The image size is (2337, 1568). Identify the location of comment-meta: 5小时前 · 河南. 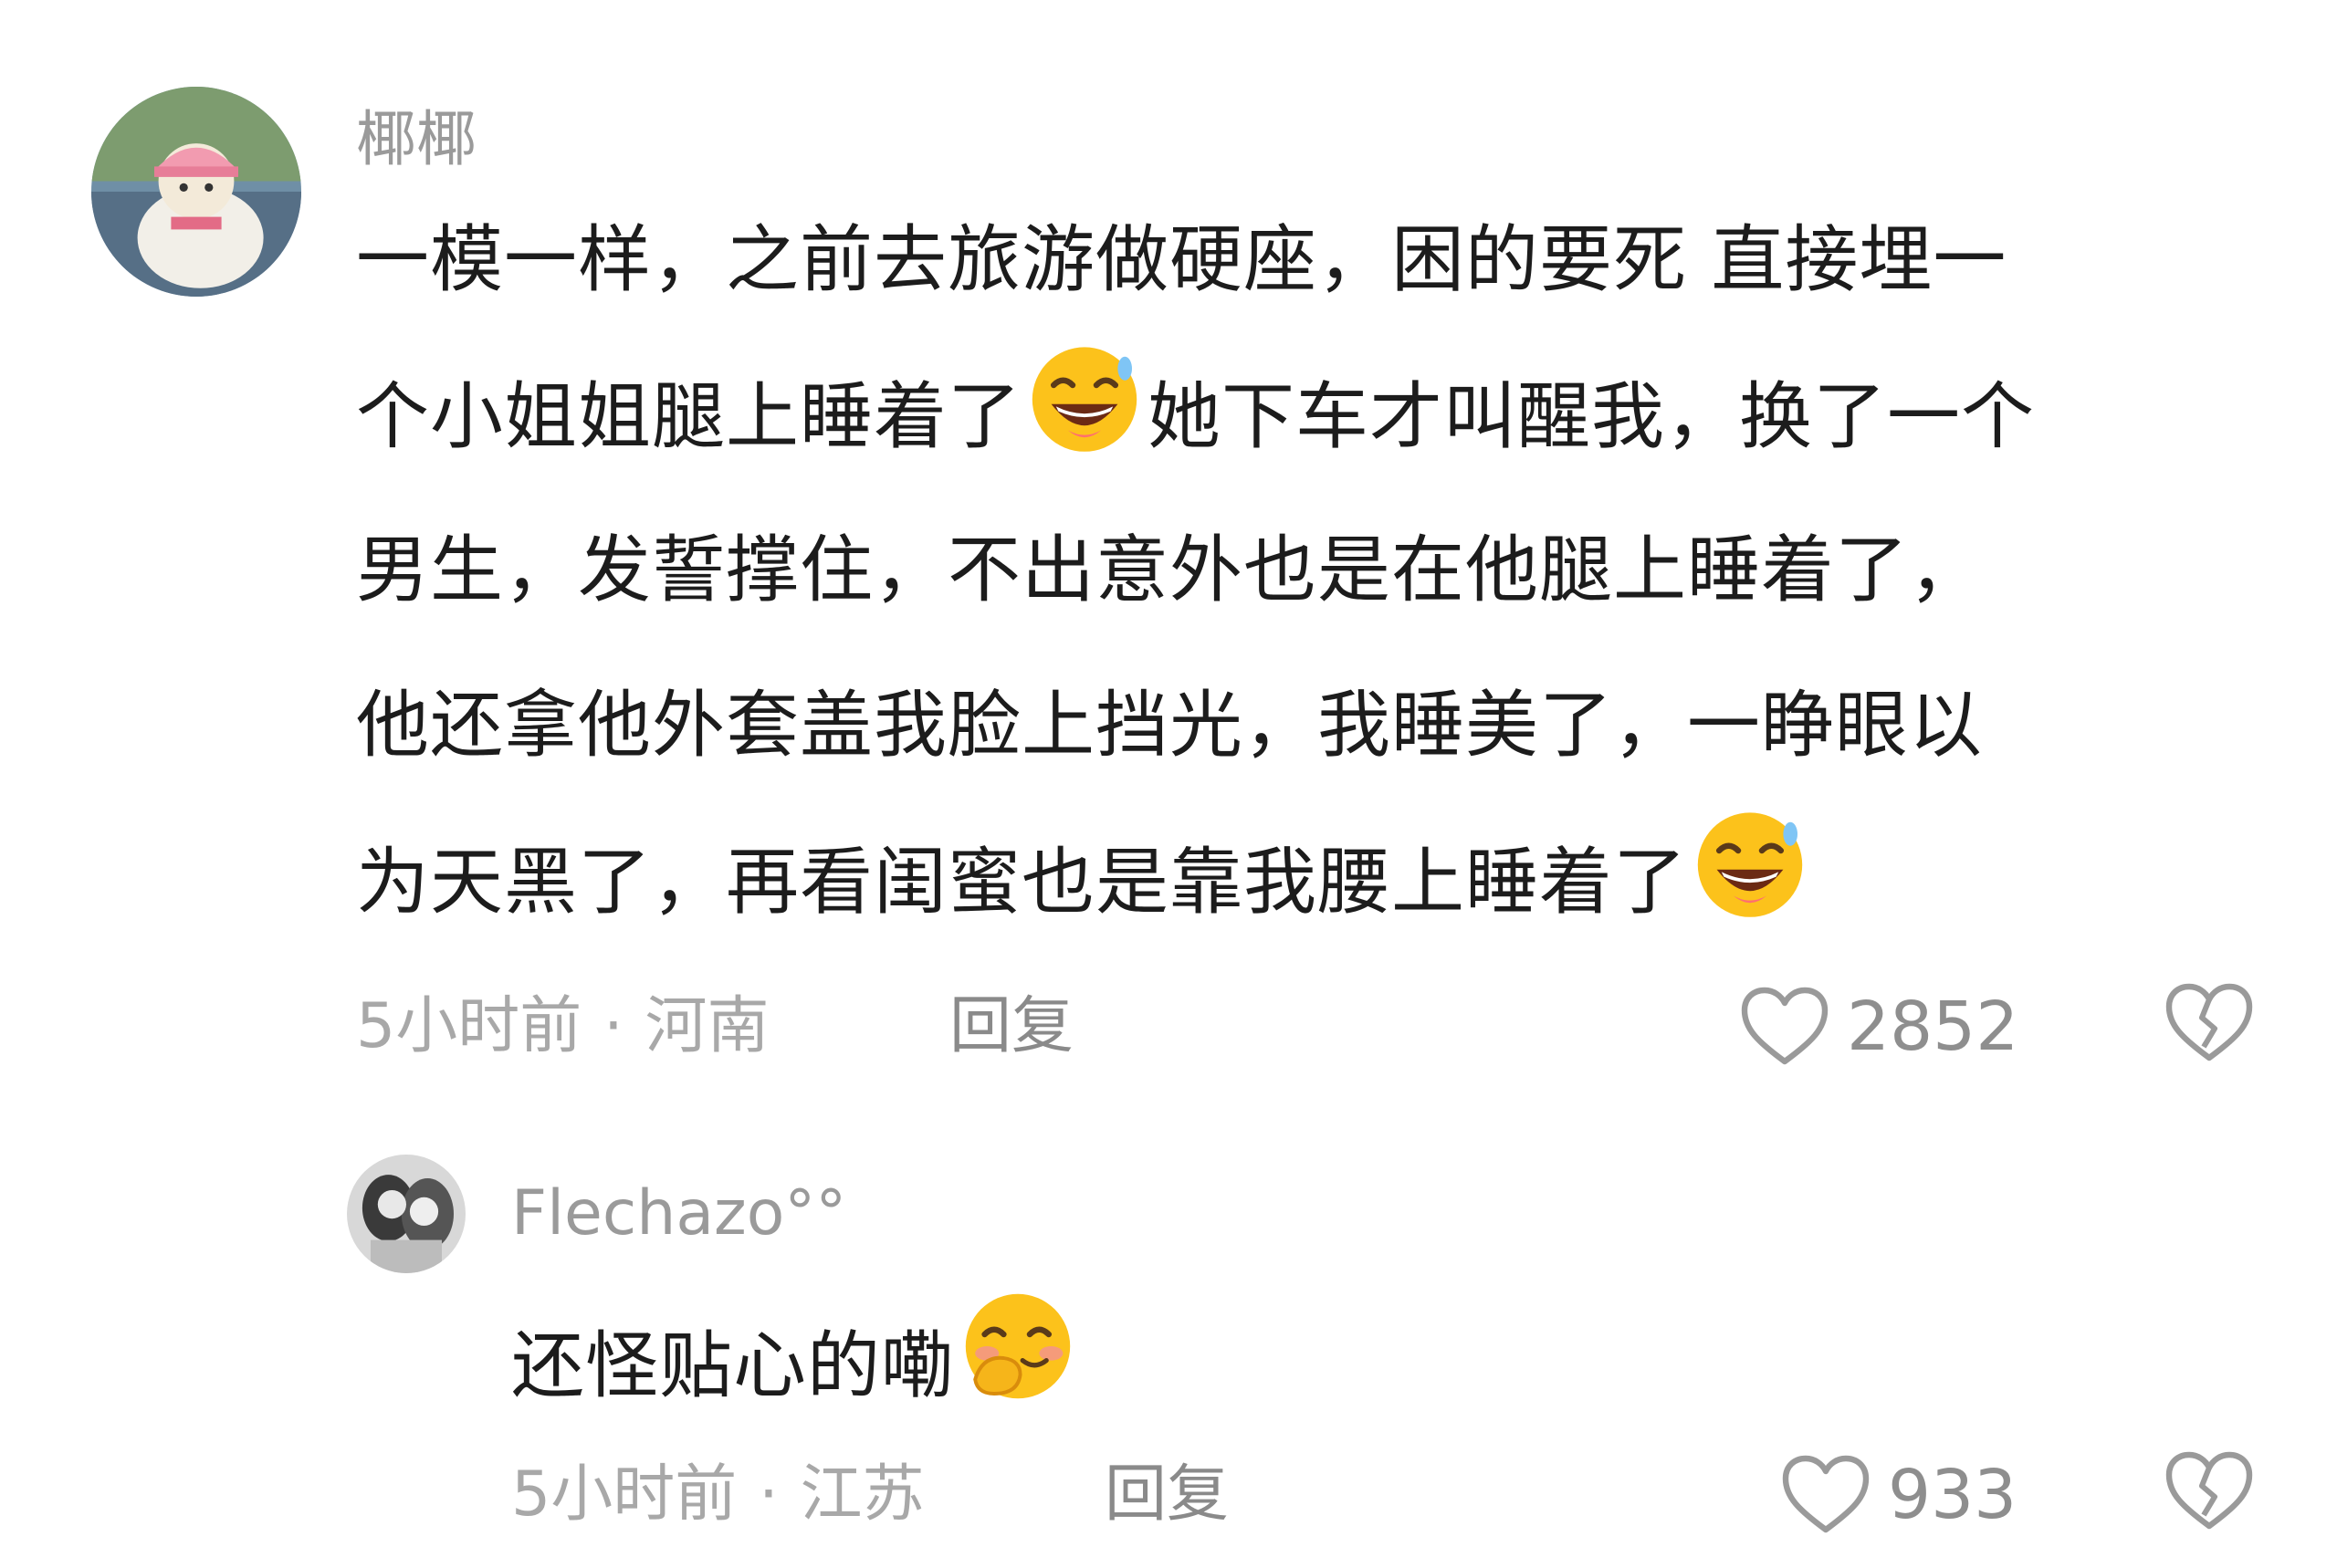
(563, 1026).